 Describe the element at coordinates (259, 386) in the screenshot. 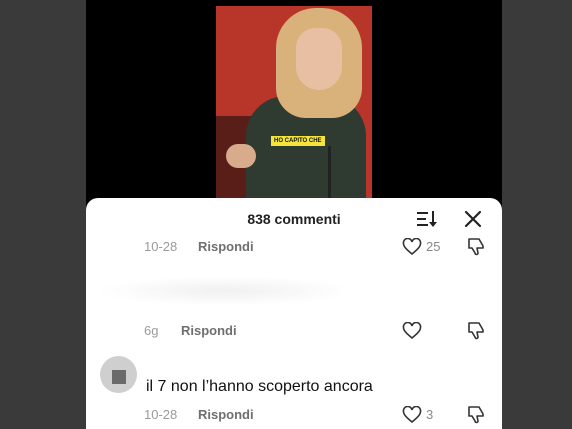

I see `comment-text: il 7 non l’hanno scoperto ancora` at that location.